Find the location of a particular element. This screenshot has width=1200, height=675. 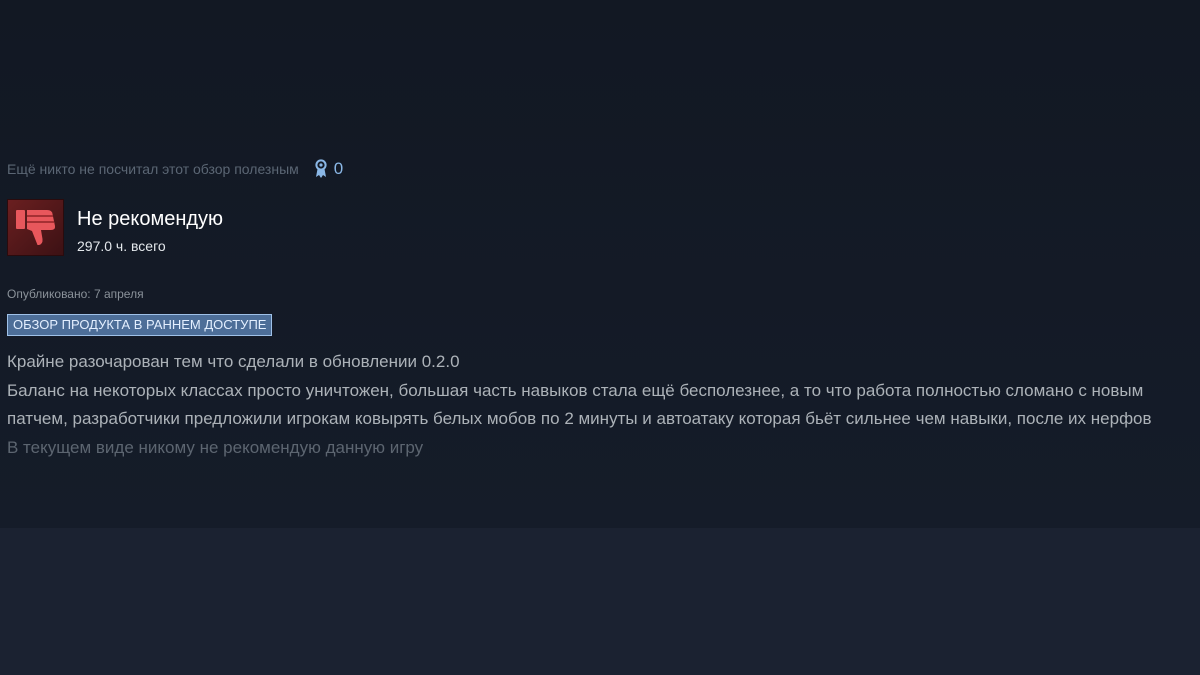

early-access-badge: ОБЗОР ПРОДУКТА В РАННЕМ ДОСТУПЕ is located at coordinates (140, 325).